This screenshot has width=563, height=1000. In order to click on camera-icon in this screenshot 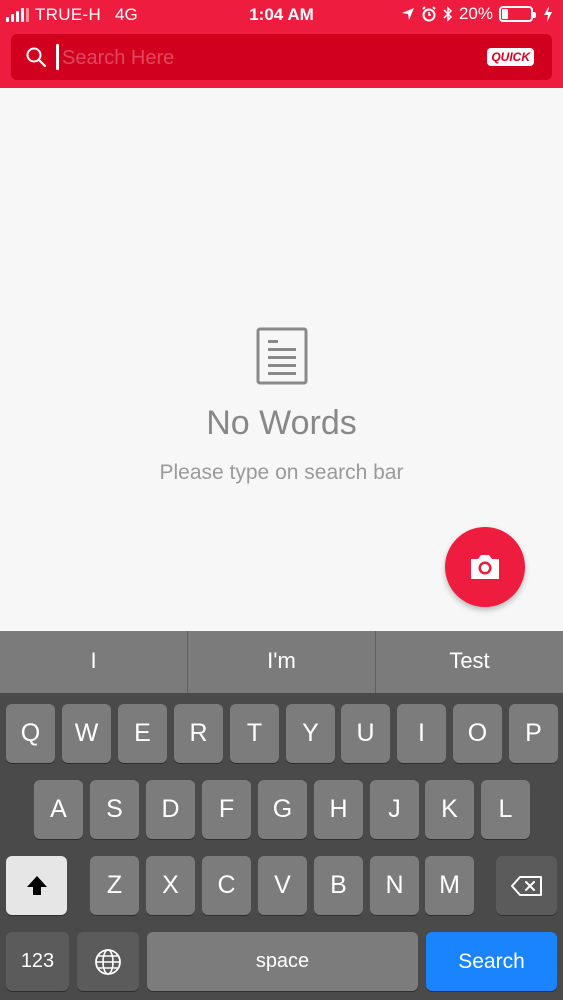, I will do `click(485, 567)`.